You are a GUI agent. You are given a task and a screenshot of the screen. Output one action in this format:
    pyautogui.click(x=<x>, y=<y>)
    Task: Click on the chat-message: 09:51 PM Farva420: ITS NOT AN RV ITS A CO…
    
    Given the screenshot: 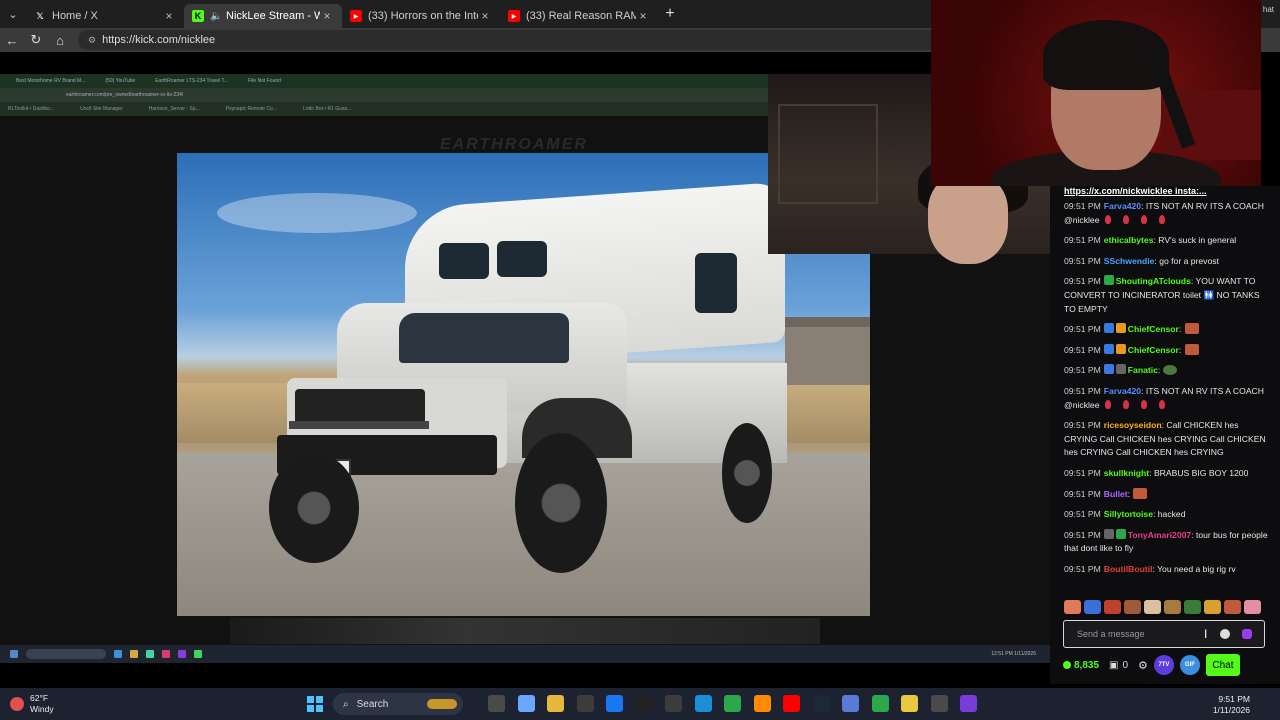 What is the action you would take?
    pyautogui.click(x=1167, y=398)
    